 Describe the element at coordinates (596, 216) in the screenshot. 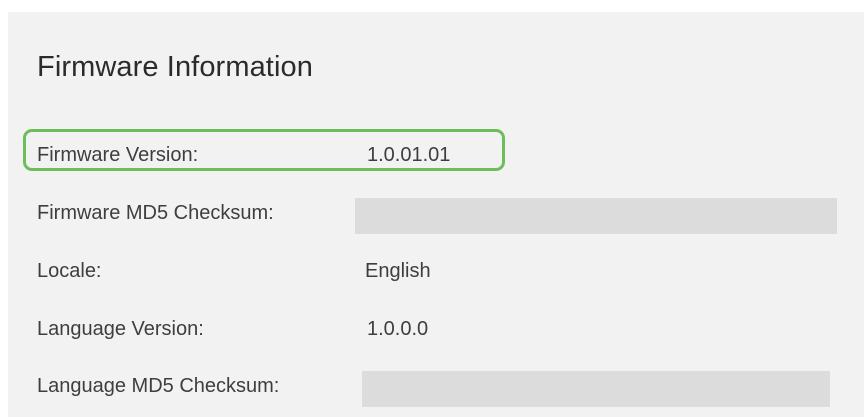

I see `firmware-md5-checksum-redacted-value` at that location.